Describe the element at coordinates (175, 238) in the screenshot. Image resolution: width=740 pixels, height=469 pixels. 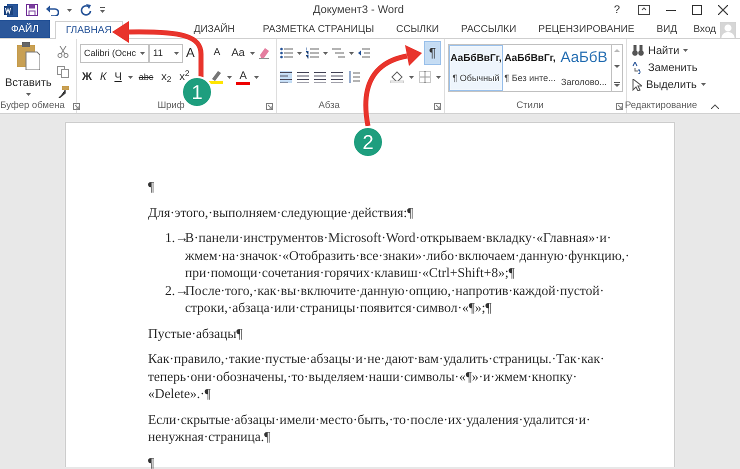
I see `list-number: 1.→` at that location.